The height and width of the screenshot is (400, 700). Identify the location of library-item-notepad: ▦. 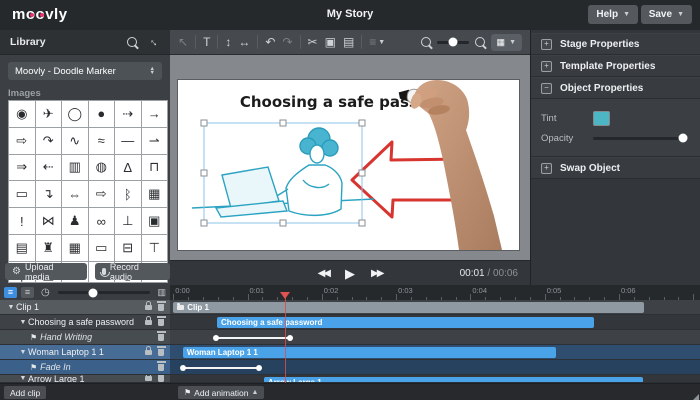
(75, 247).